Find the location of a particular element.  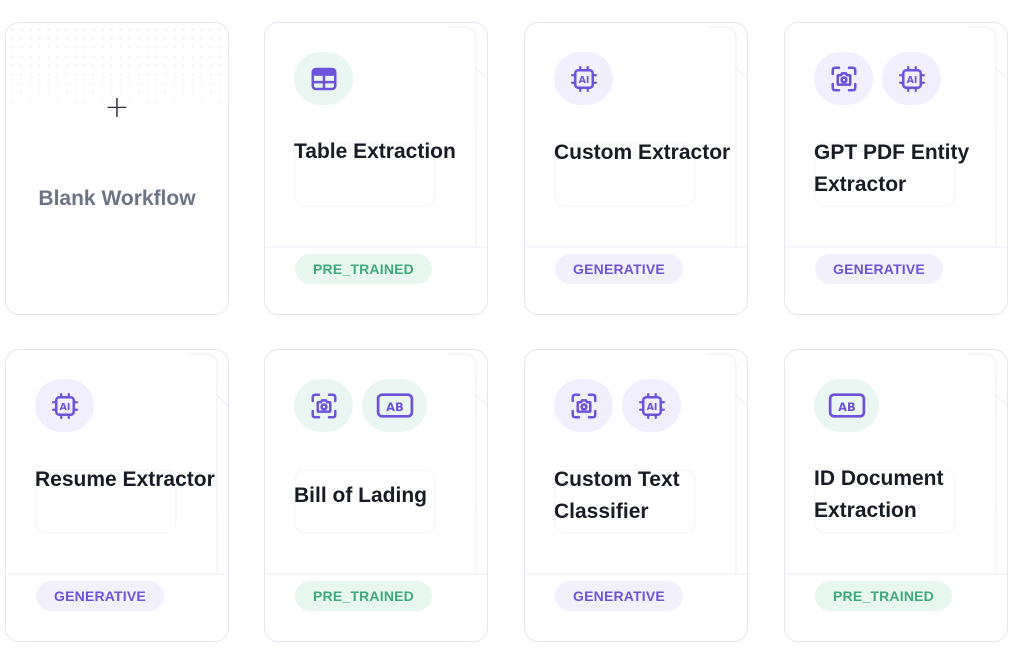

template-card-gpt-pdf-entity-extractor: AI GPT PDF Entity Extractor GENERATIVE is located at coordinates (896, 168).